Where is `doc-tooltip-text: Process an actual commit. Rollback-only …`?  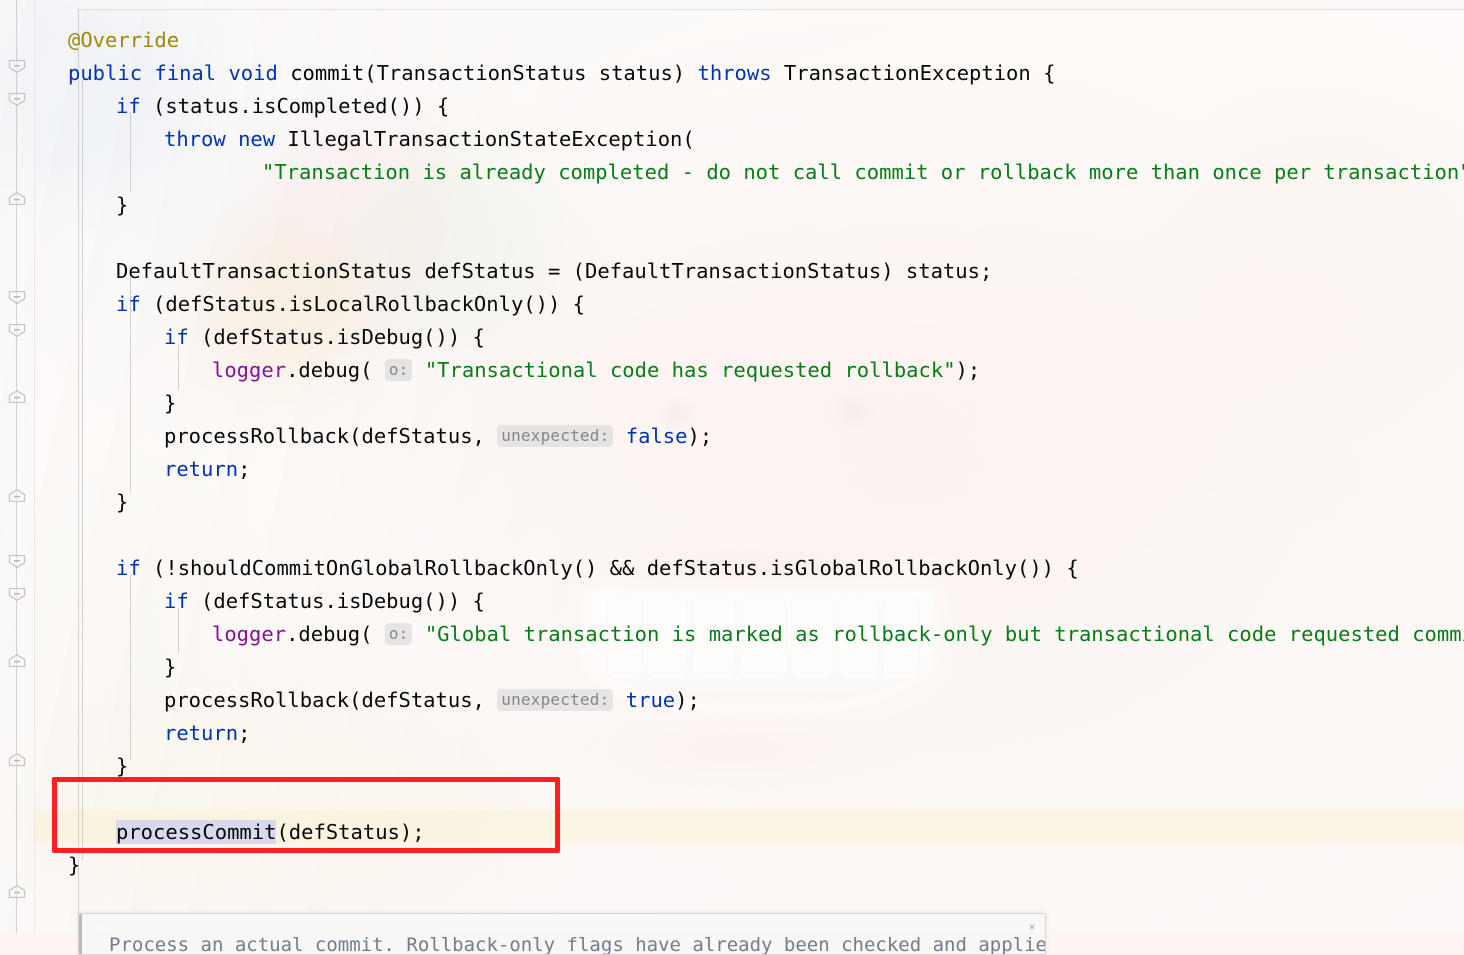
doc-tooltip-text: Process an actual commit. Rollback-only … is located at coordinates (577, 944).